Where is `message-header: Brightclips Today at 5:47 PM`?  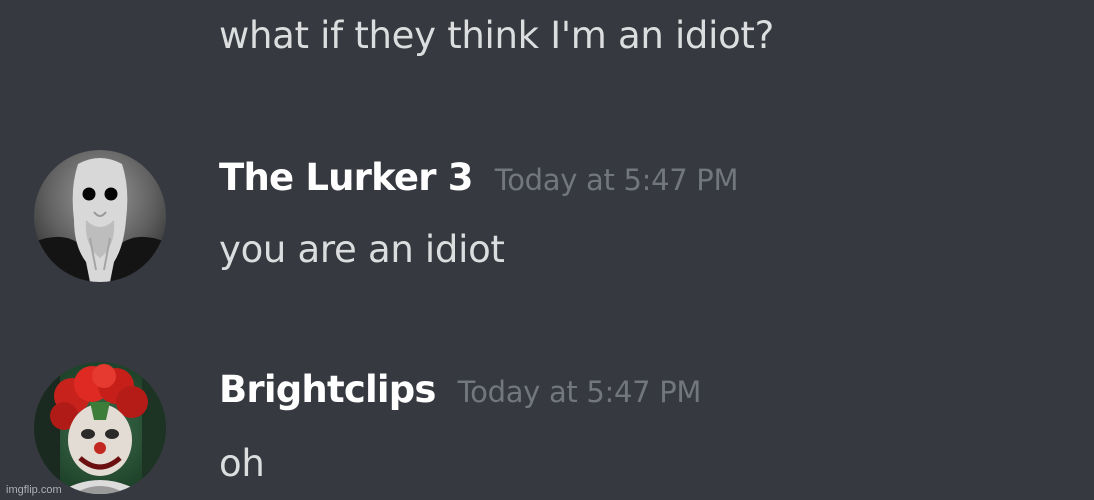
message-header: Brightclips Today at 5:47 PM is located at coordinates (460, 389).